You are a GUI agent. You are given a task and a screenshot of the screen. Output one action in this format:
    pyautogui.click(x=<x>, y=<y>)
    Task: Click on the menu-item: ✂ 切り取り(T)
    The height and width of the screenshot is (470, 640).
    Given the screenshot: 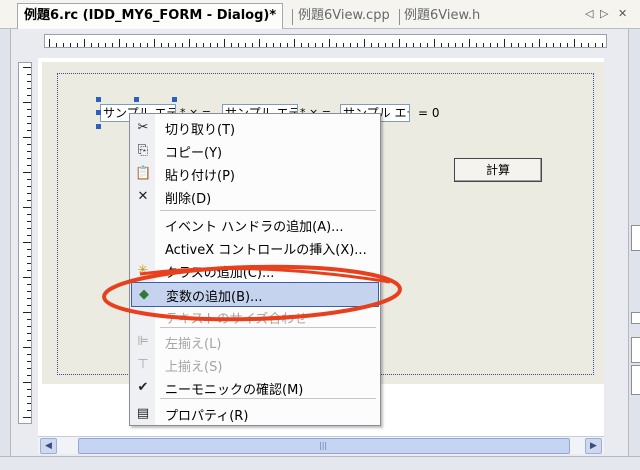 What is the action you would take?
    pyautogui.click(x=255, y=127)
    